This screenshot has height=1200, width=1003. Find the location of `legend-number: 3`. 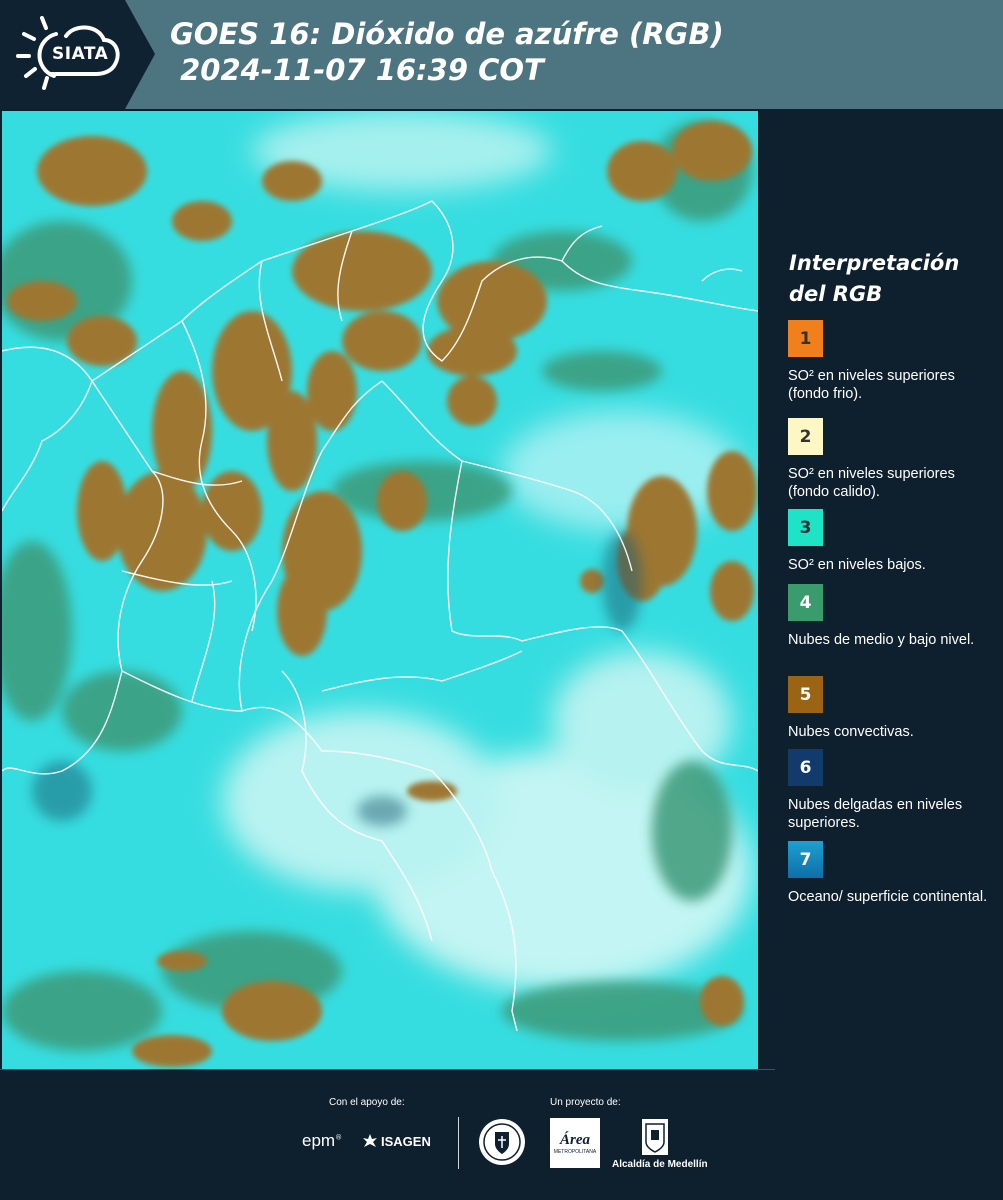

legend-number: 3 is located at coordinates (805, 527).